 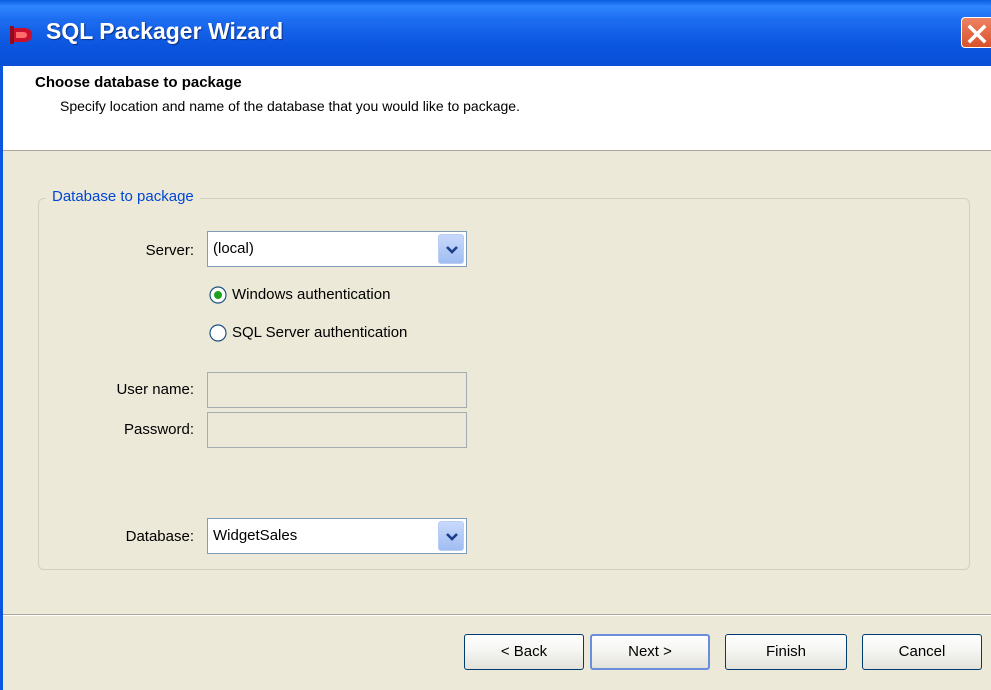 I want to click on username-field, so click(x=337, y=390).